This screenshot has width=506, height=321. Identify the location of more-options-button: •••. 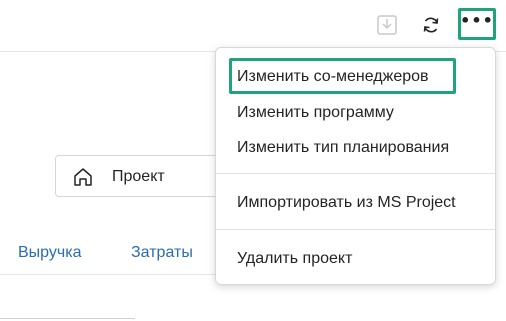
(477, 24).